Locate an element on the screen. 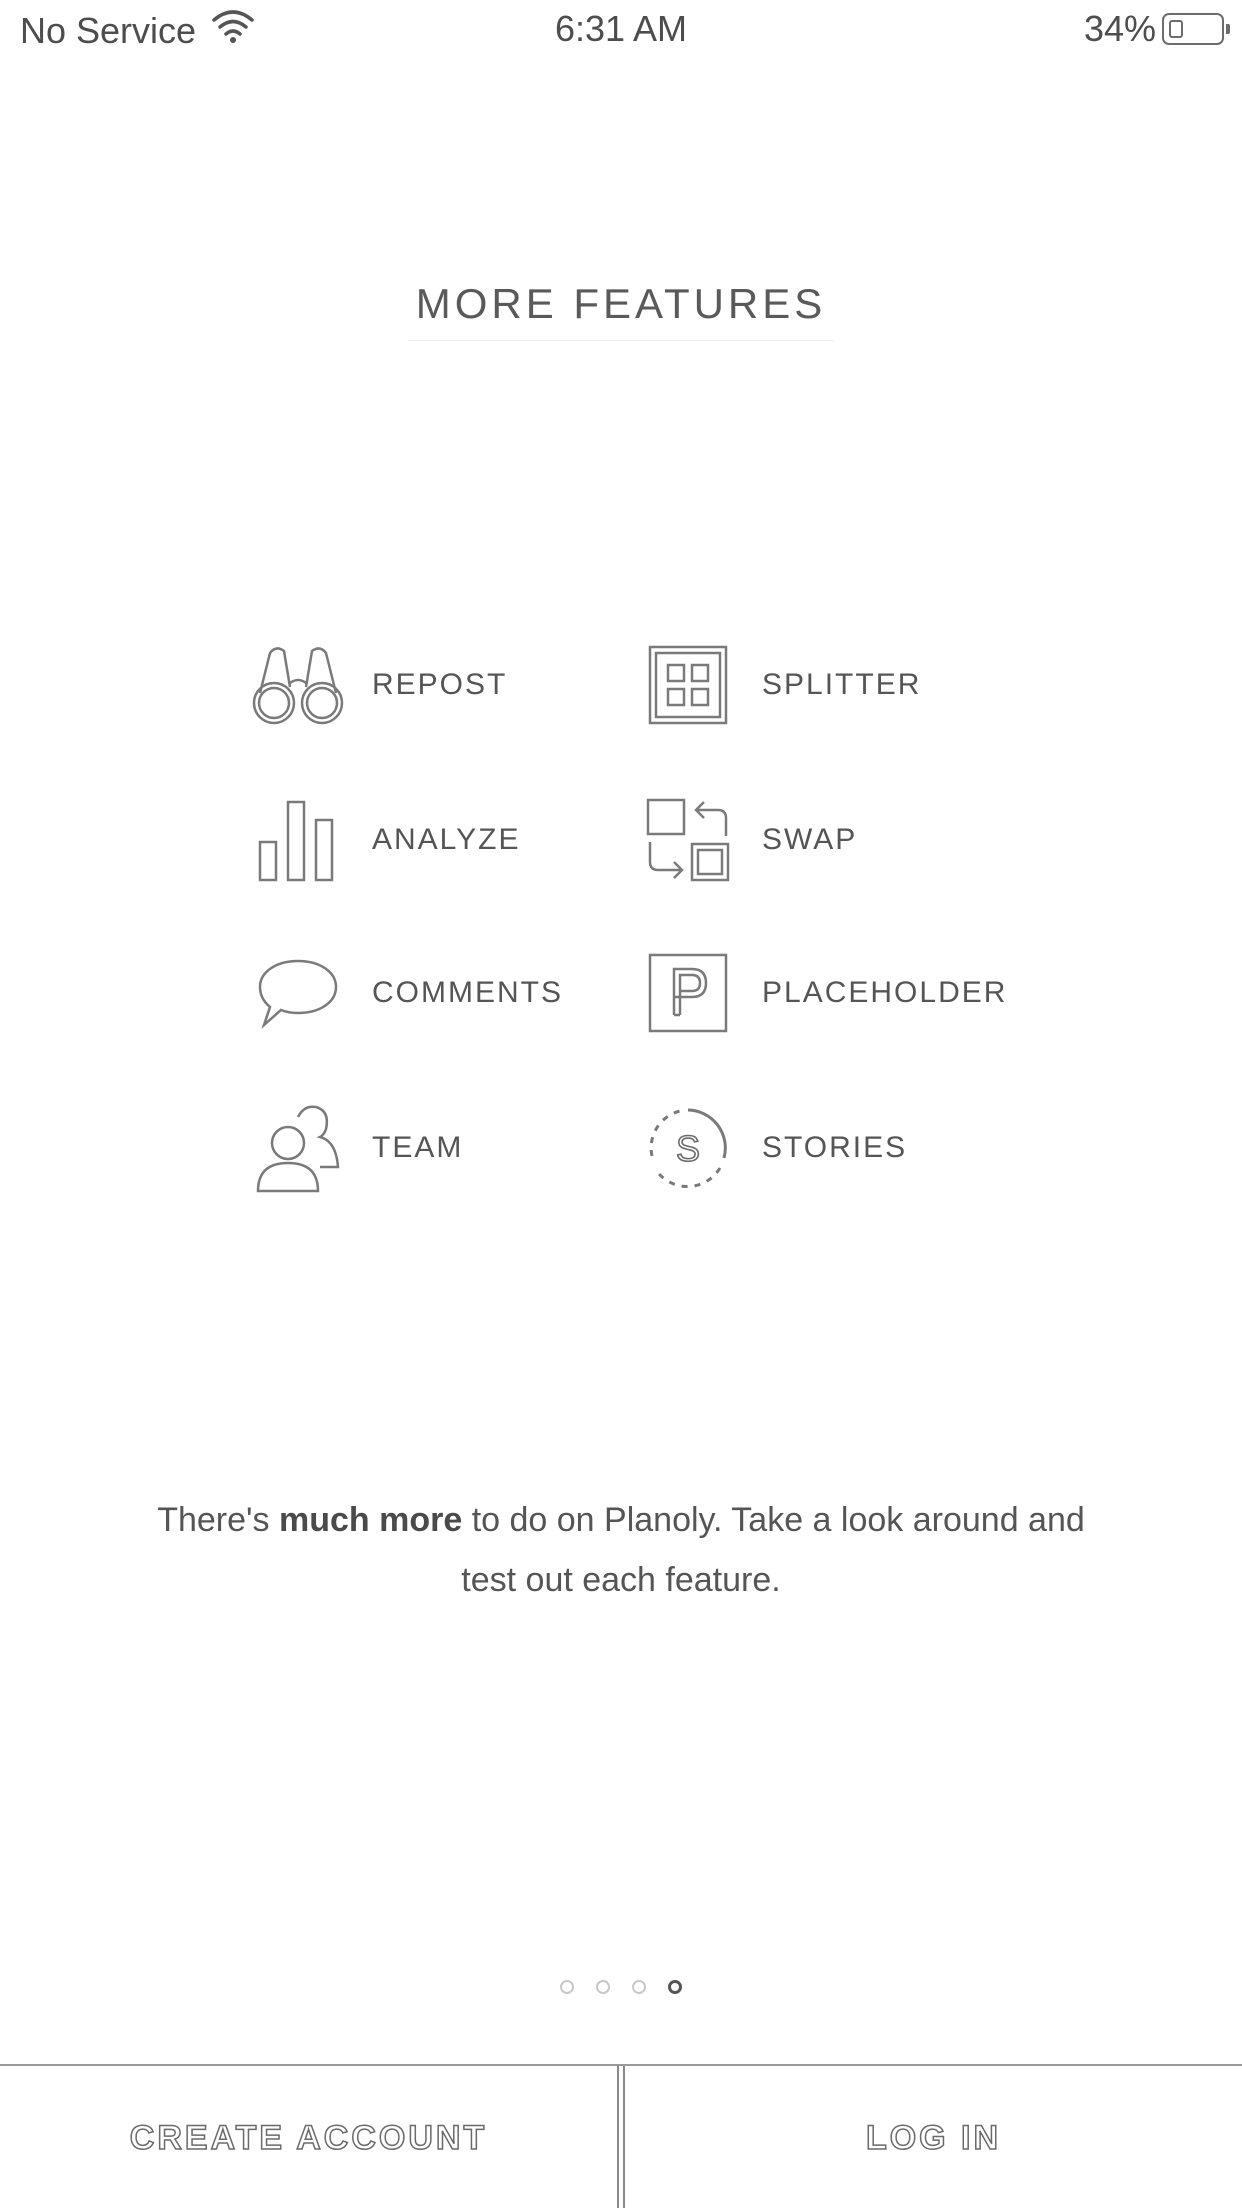  feature-label: COMMENTS is located at coordinates (467, 992).